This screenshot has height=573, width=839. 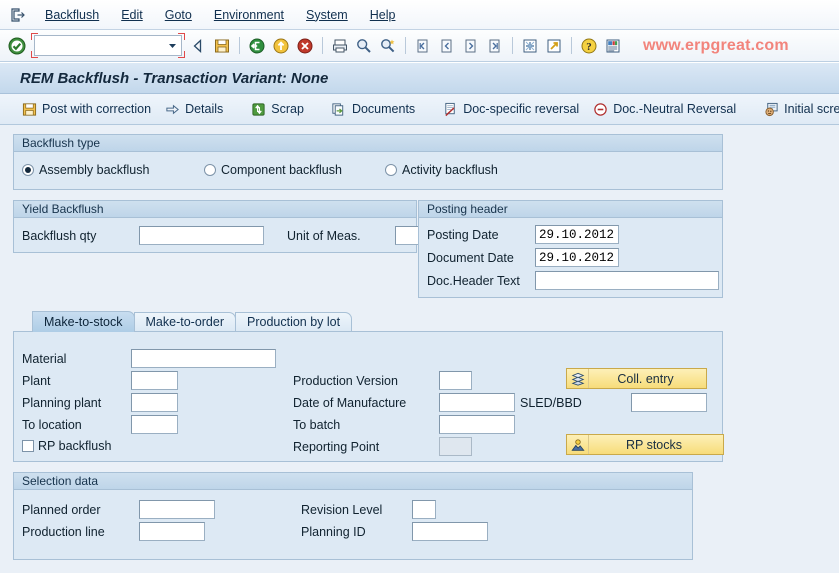 I want to click on planning-id-field, so click(x=450, y=531).